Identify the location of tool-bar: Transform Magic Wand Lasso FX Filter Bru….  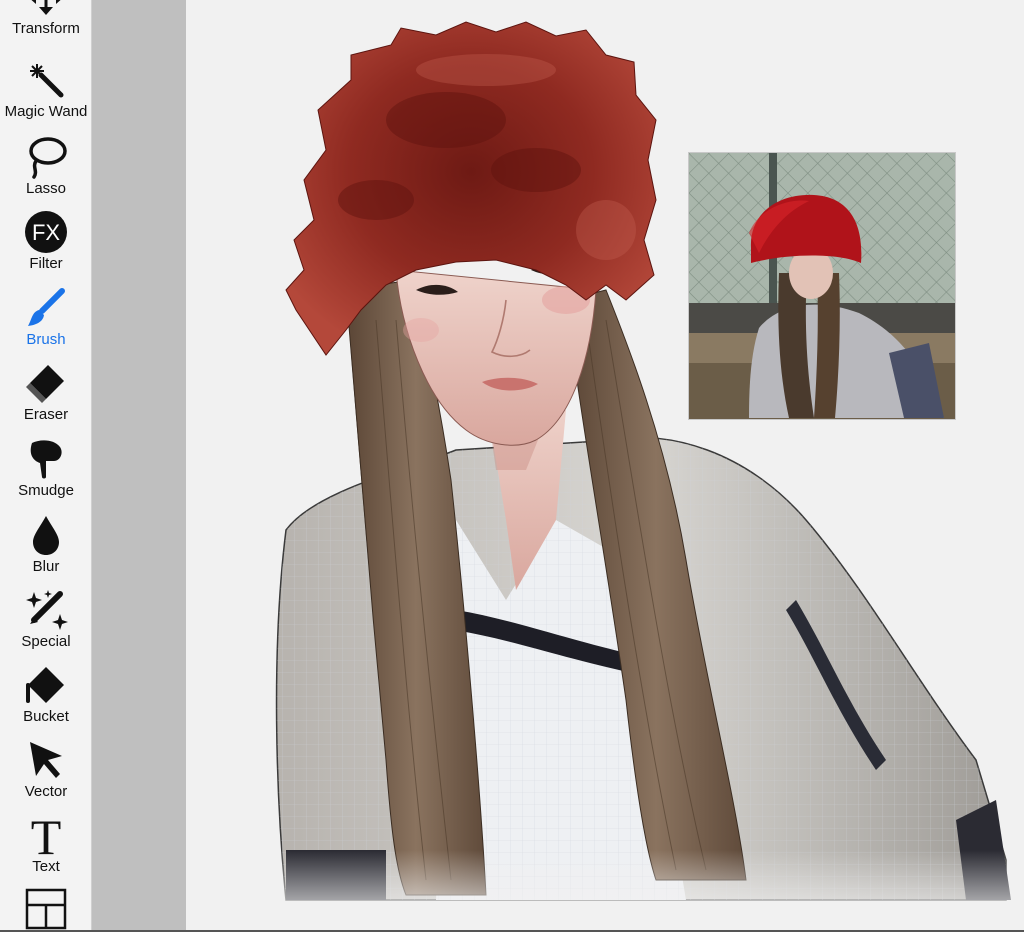
(46, 466).